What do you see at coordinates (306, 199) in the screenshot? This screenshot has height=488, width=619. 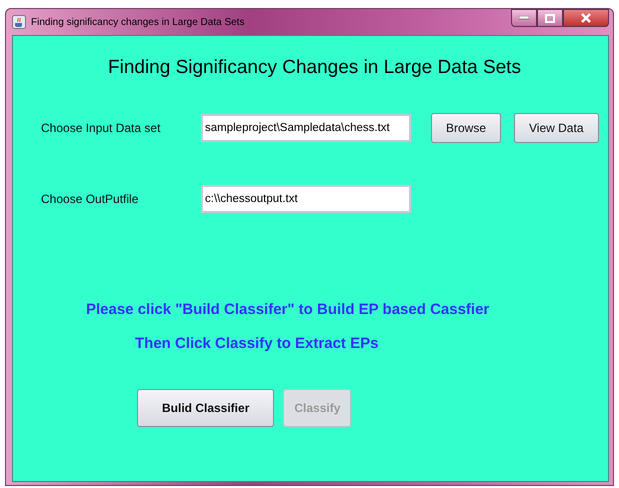 I see `input-field: c:\\chessoutput.txt` at bounding box center [306, 199].